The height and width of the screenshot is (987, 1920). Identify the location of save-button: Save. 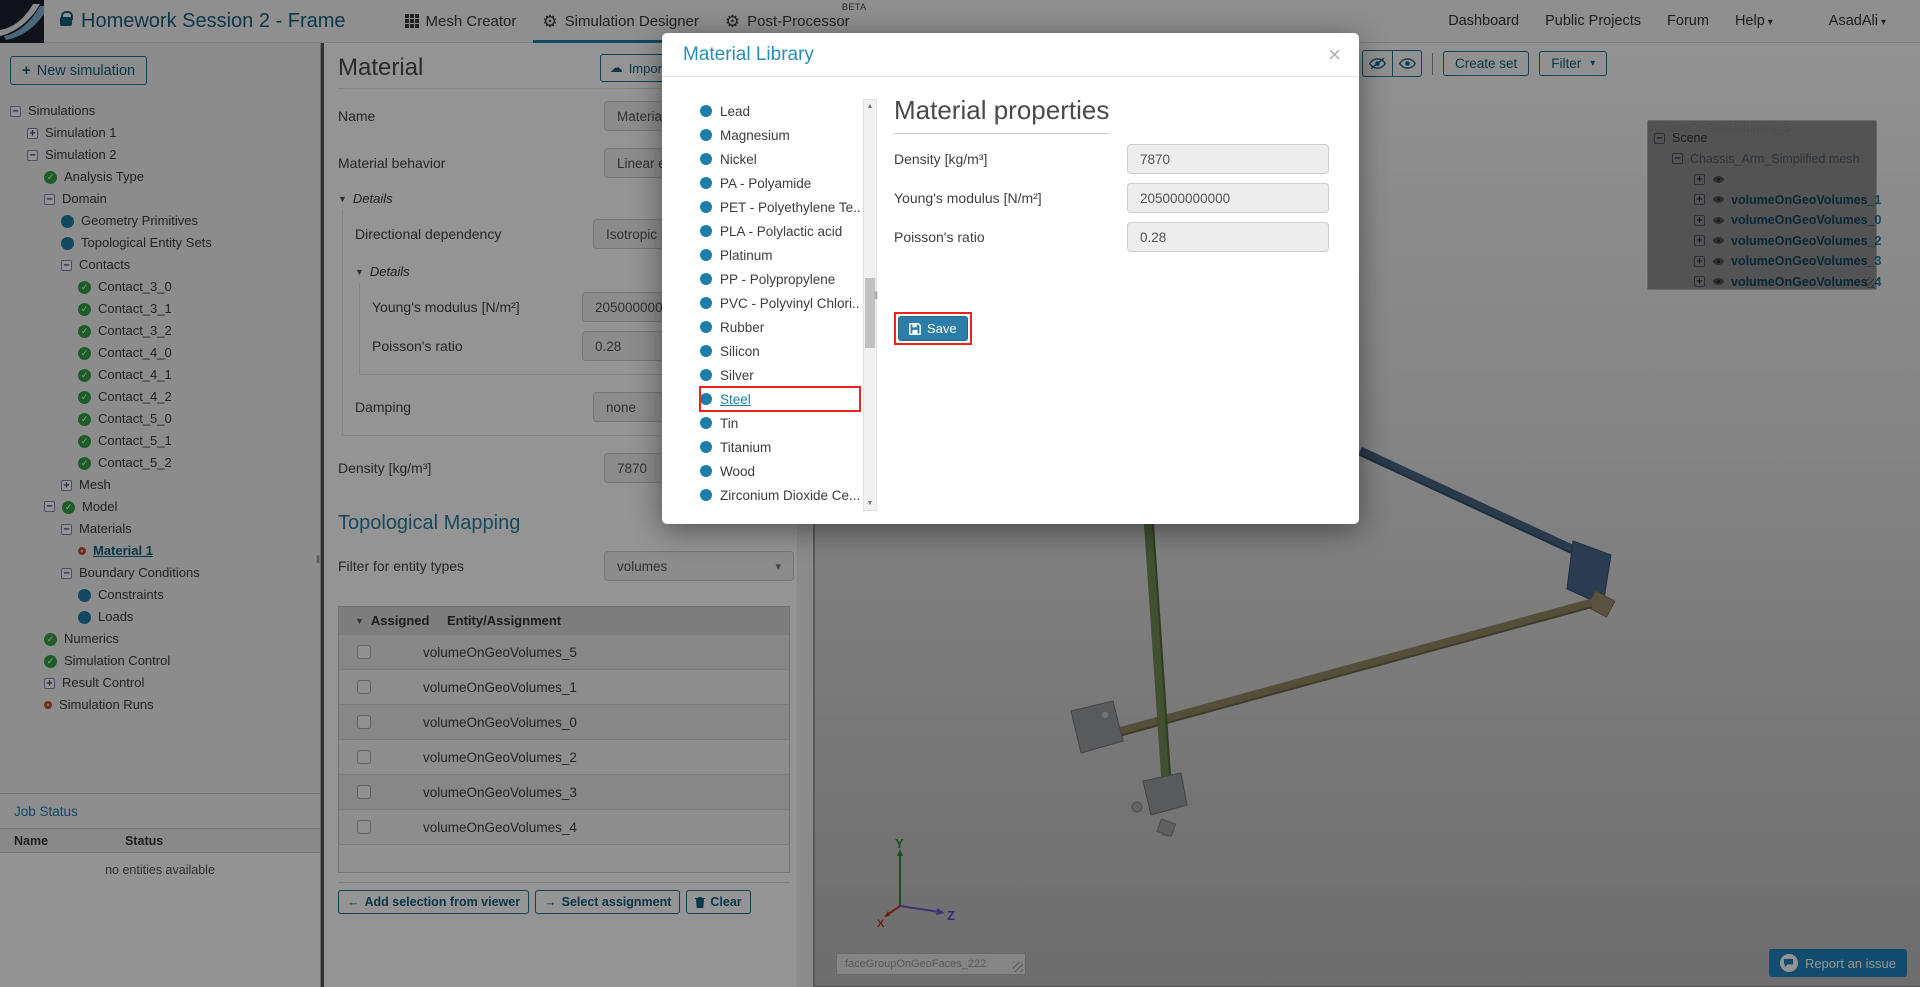
(933, 328).